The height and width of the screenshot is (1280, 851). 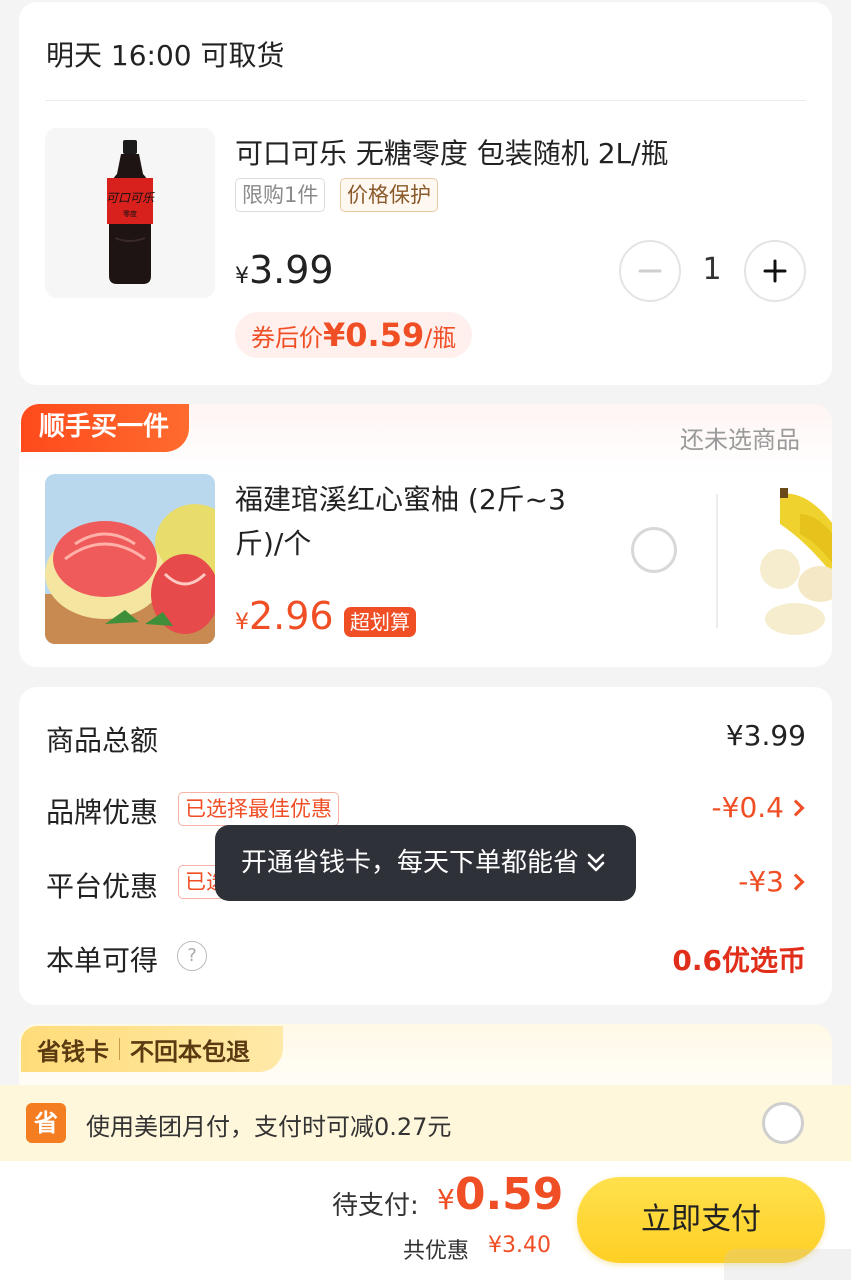 I want to click on quantity-decrease-button, so click(x=650, y=271).